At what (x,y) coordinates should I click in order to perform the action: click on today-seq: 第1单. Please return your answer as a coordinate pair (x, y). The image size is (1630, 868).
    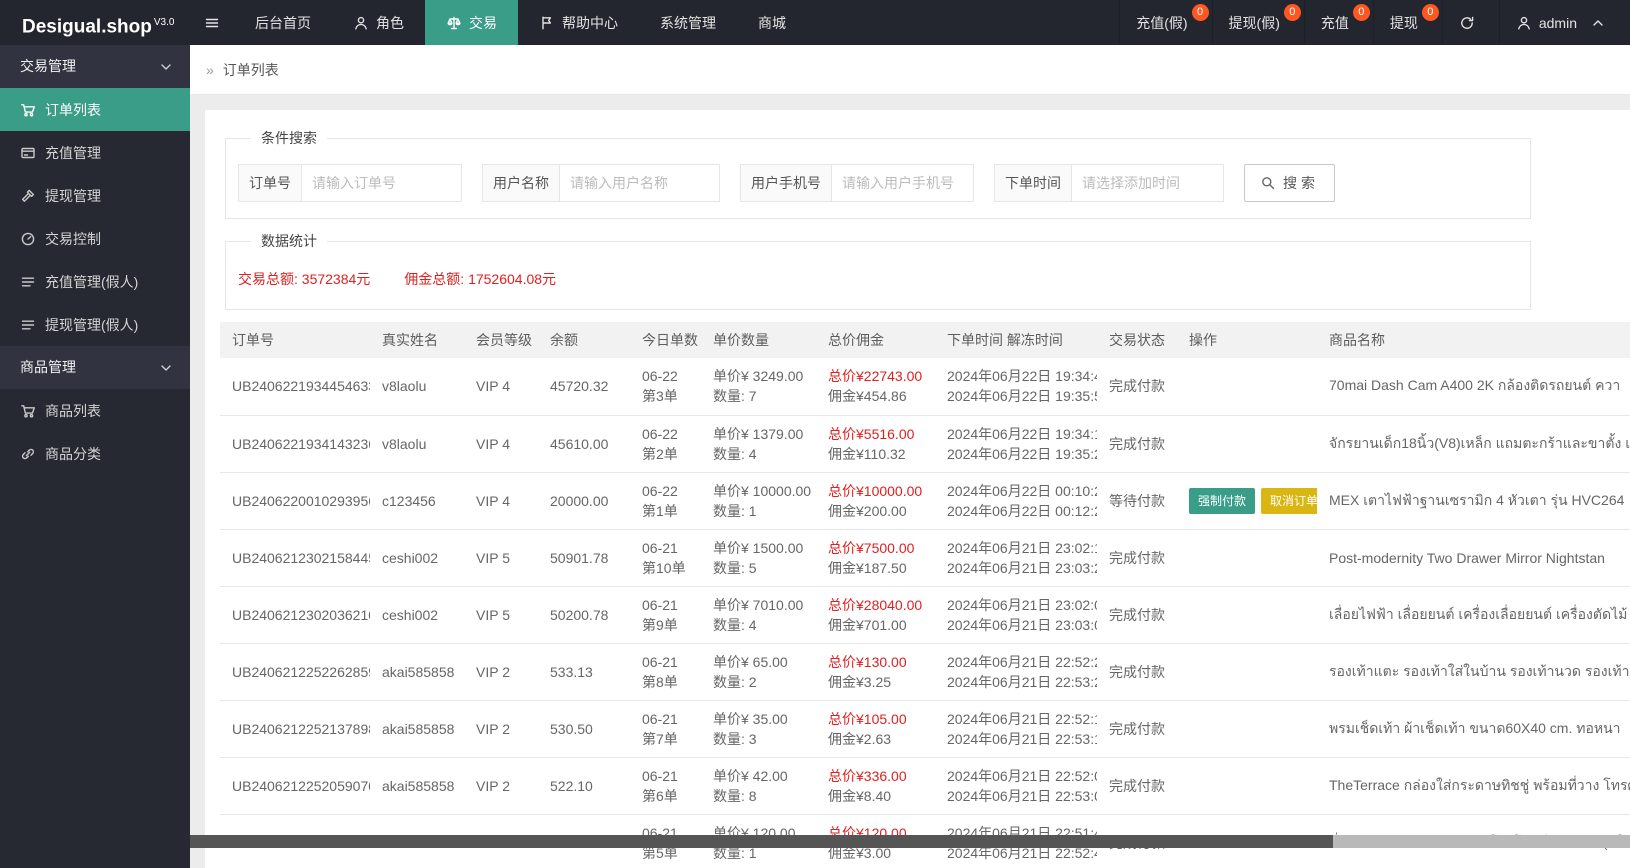
    Looking at the image, I should click on (660, 510).